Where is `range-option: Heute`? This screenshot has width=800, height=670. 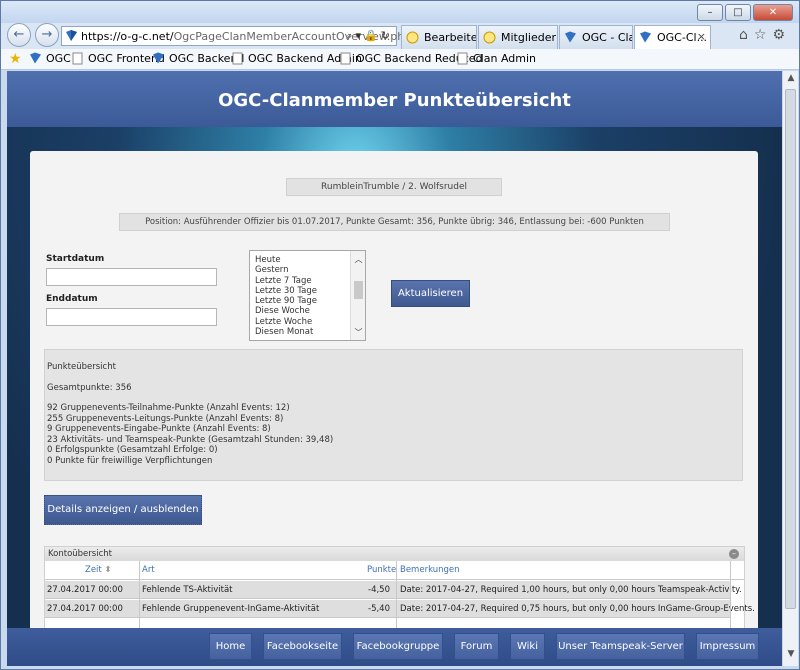
range-option: Heute is located at coordinates (307, 260).